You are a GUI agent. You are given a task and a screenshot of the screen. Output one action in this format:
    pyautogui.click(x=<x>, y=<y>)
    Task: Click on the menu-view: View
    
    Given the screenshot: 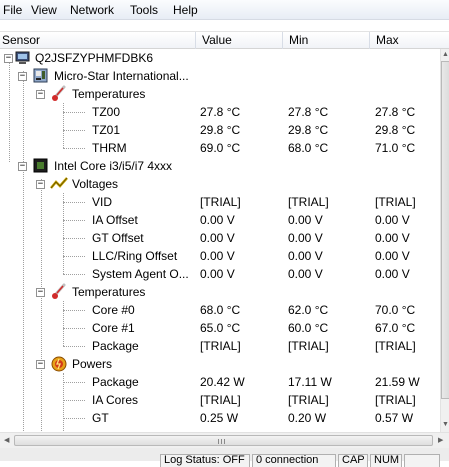 What is the action you would take?
    pyautogui.click(x=44, y=10)
    